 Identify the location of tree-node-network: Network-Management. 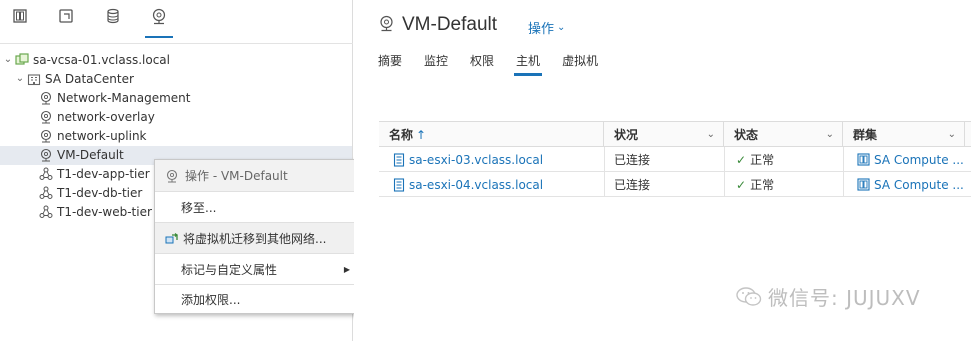
(114, 97).